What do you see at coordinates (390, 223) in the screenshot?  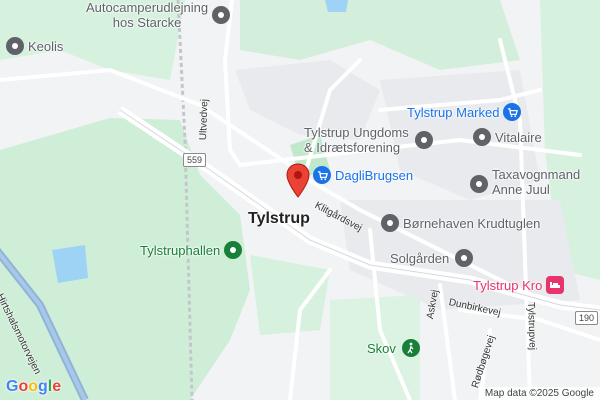 I see `poi-bornehaven-icon` at bounding box center [390, 223].